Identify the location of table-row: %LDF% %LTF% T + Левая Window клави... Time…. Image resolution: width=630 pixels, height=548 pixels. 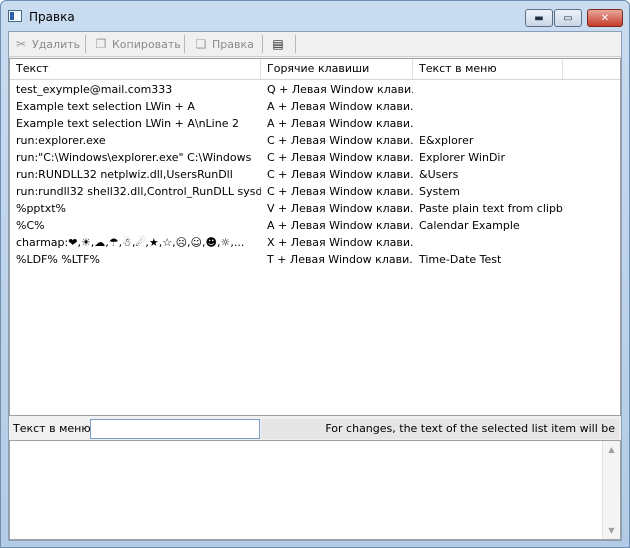
(315, 259).